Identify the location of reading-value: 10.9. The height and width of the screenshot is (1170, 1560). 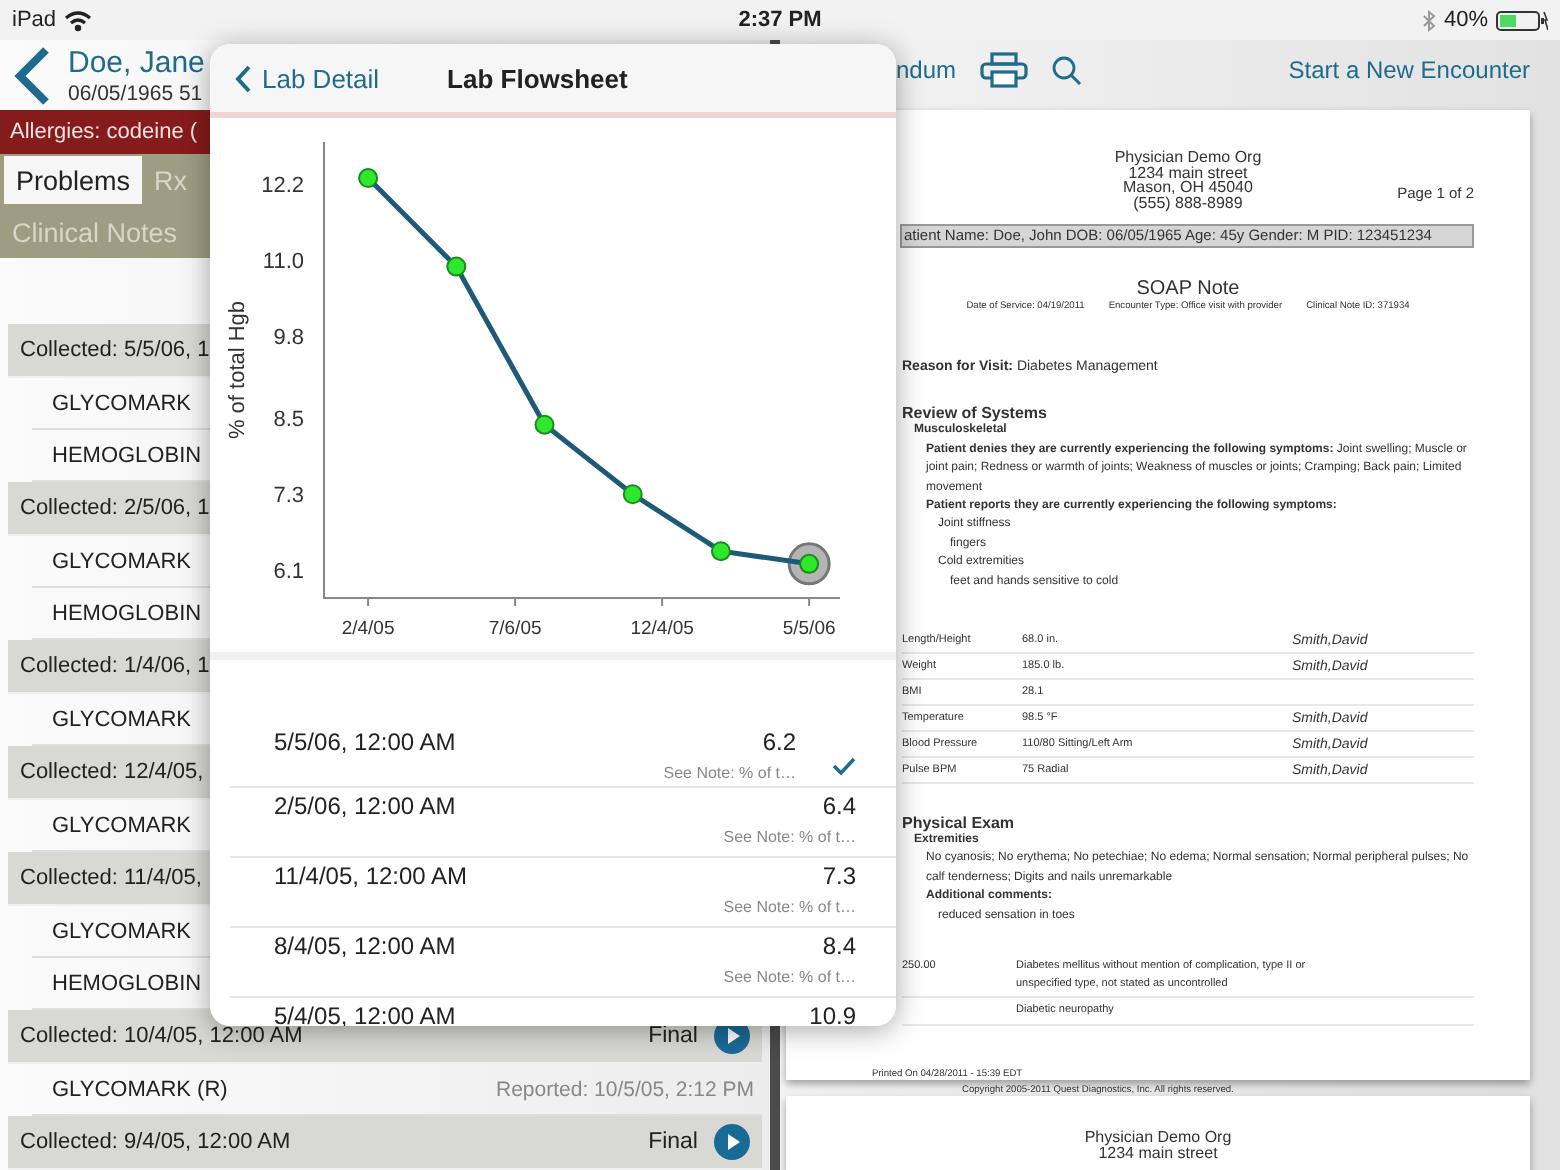
(832, 1014).